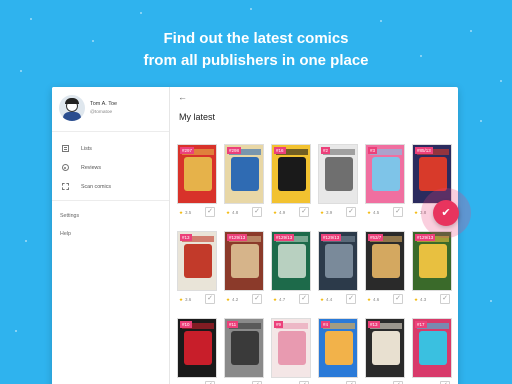 The image size is (512, 384). Describe the element at coordinates (86, 148) in the screenshot. I see `sidebar-item-label: Lists` at that location.